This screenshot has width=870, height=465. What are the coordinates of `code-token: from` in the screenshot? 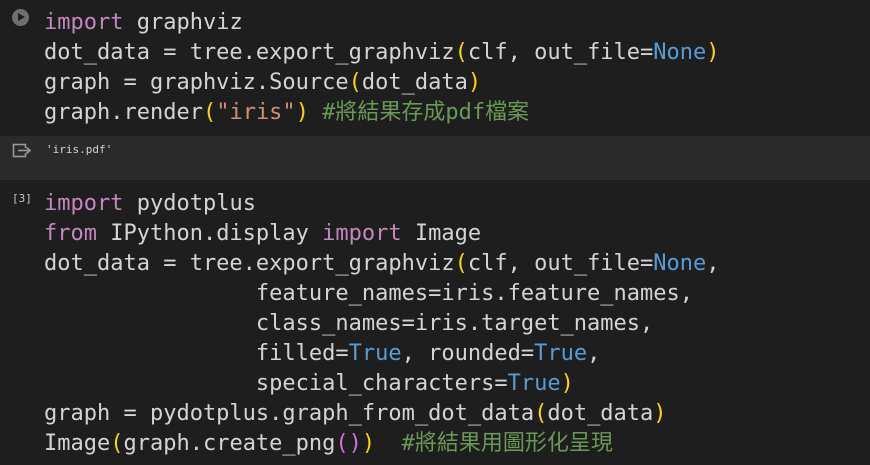 It's located at (70, 233).